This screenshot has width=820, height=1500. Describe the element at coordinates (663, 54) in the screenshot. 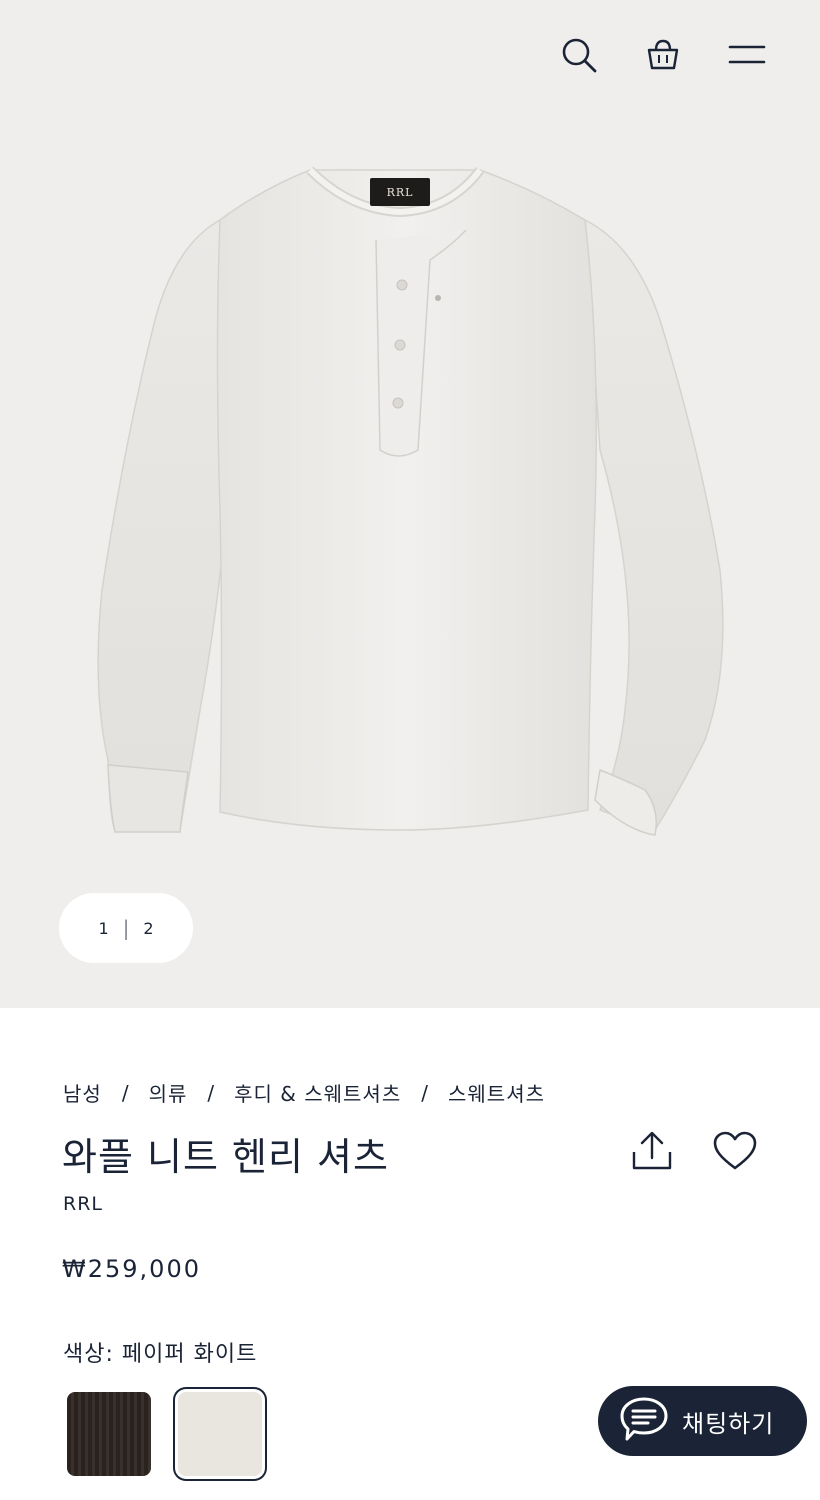

I see `shopping-bag-icon` at that location.